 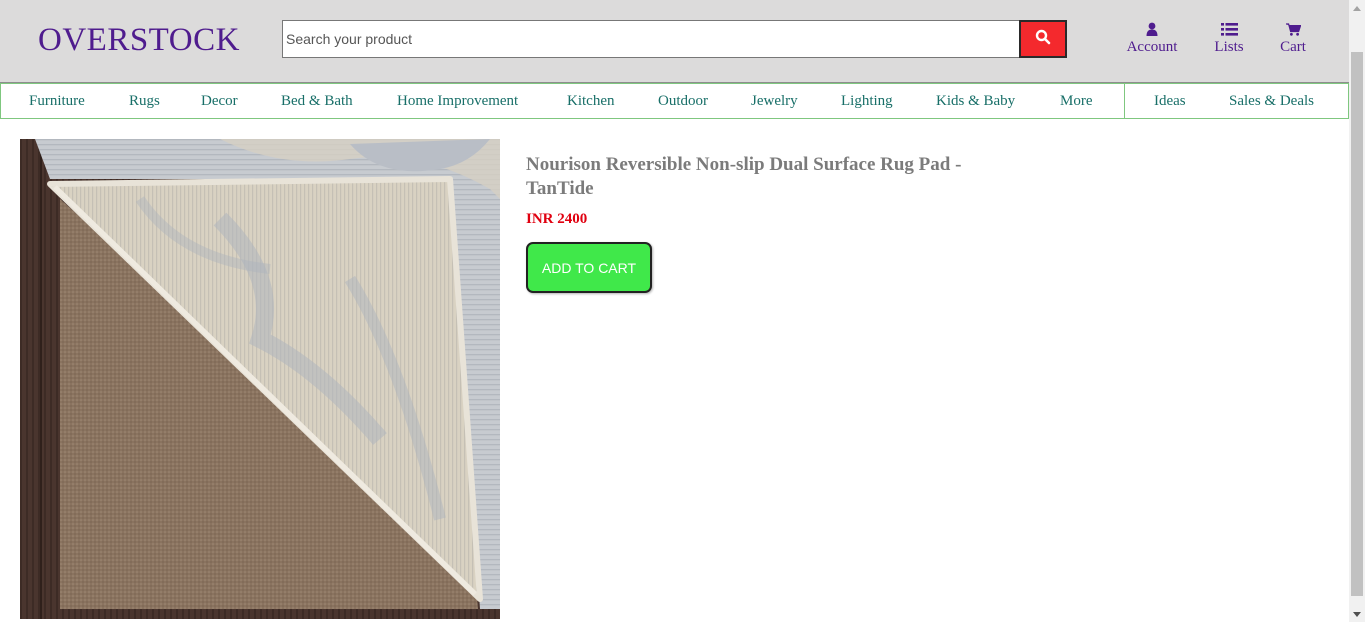 What do you see at coordinates (589, 267) in the screenshot?
I see `add-to-cart-button: ADD TO CART` at bounding box center [589, 267].